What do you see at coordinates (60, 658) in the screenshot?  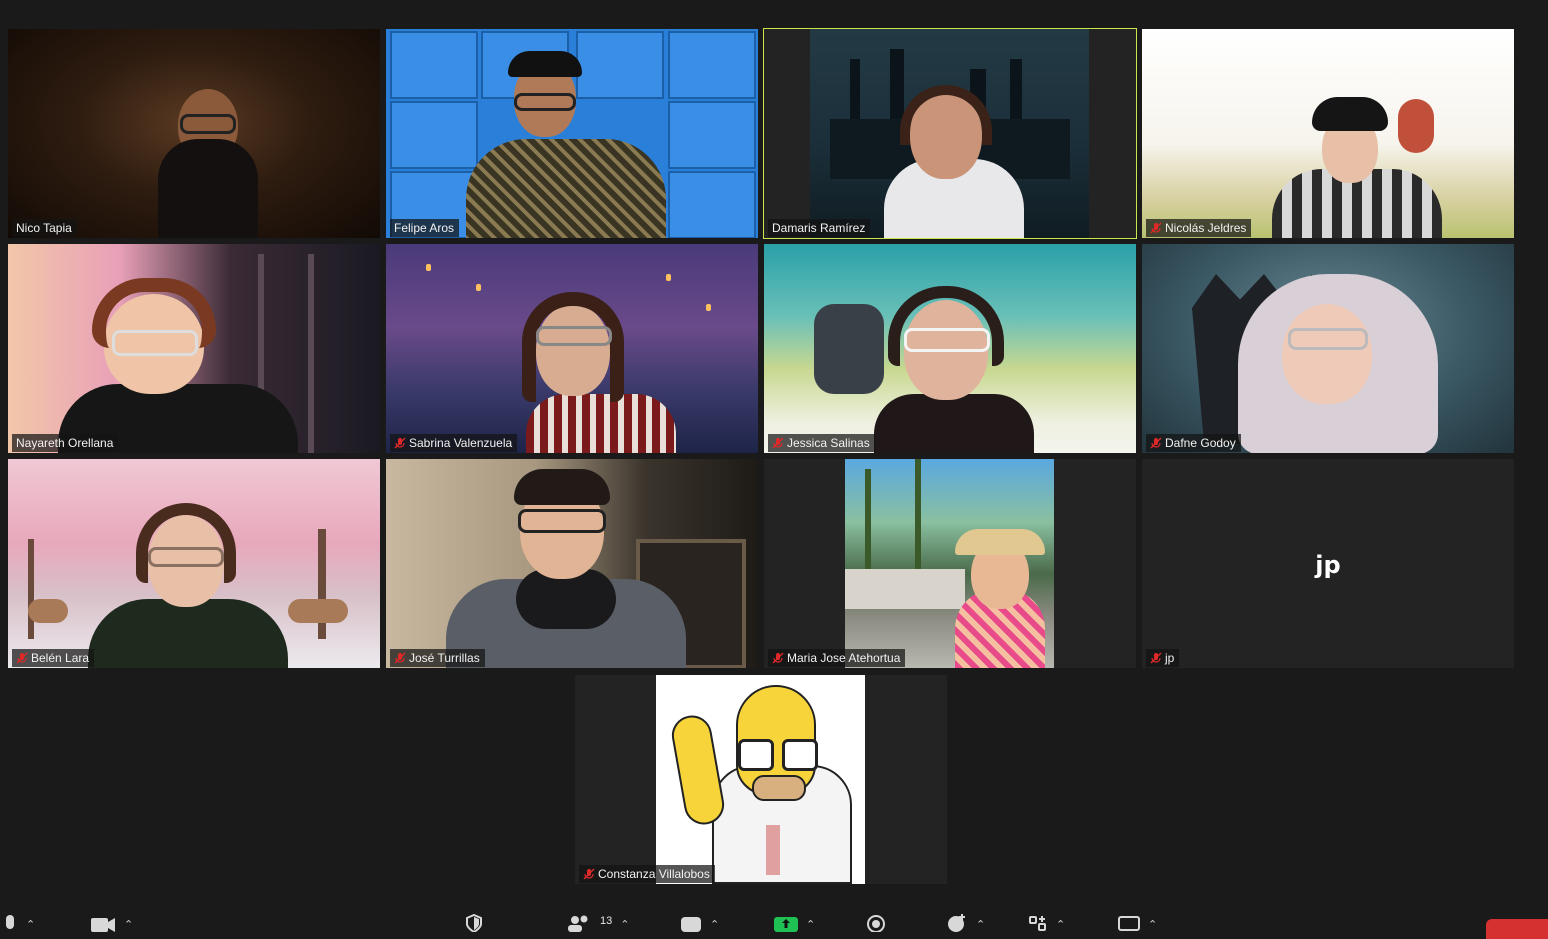 I see `participant-name: Belén Lara` at bounding box center [60, 658].